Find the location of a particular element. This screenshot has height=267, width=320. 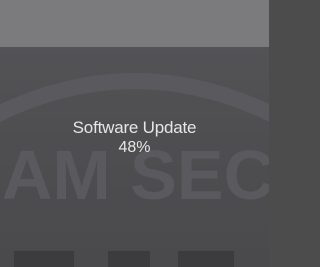

update-progress-percent: 48% is located at coordinates (134, 147).